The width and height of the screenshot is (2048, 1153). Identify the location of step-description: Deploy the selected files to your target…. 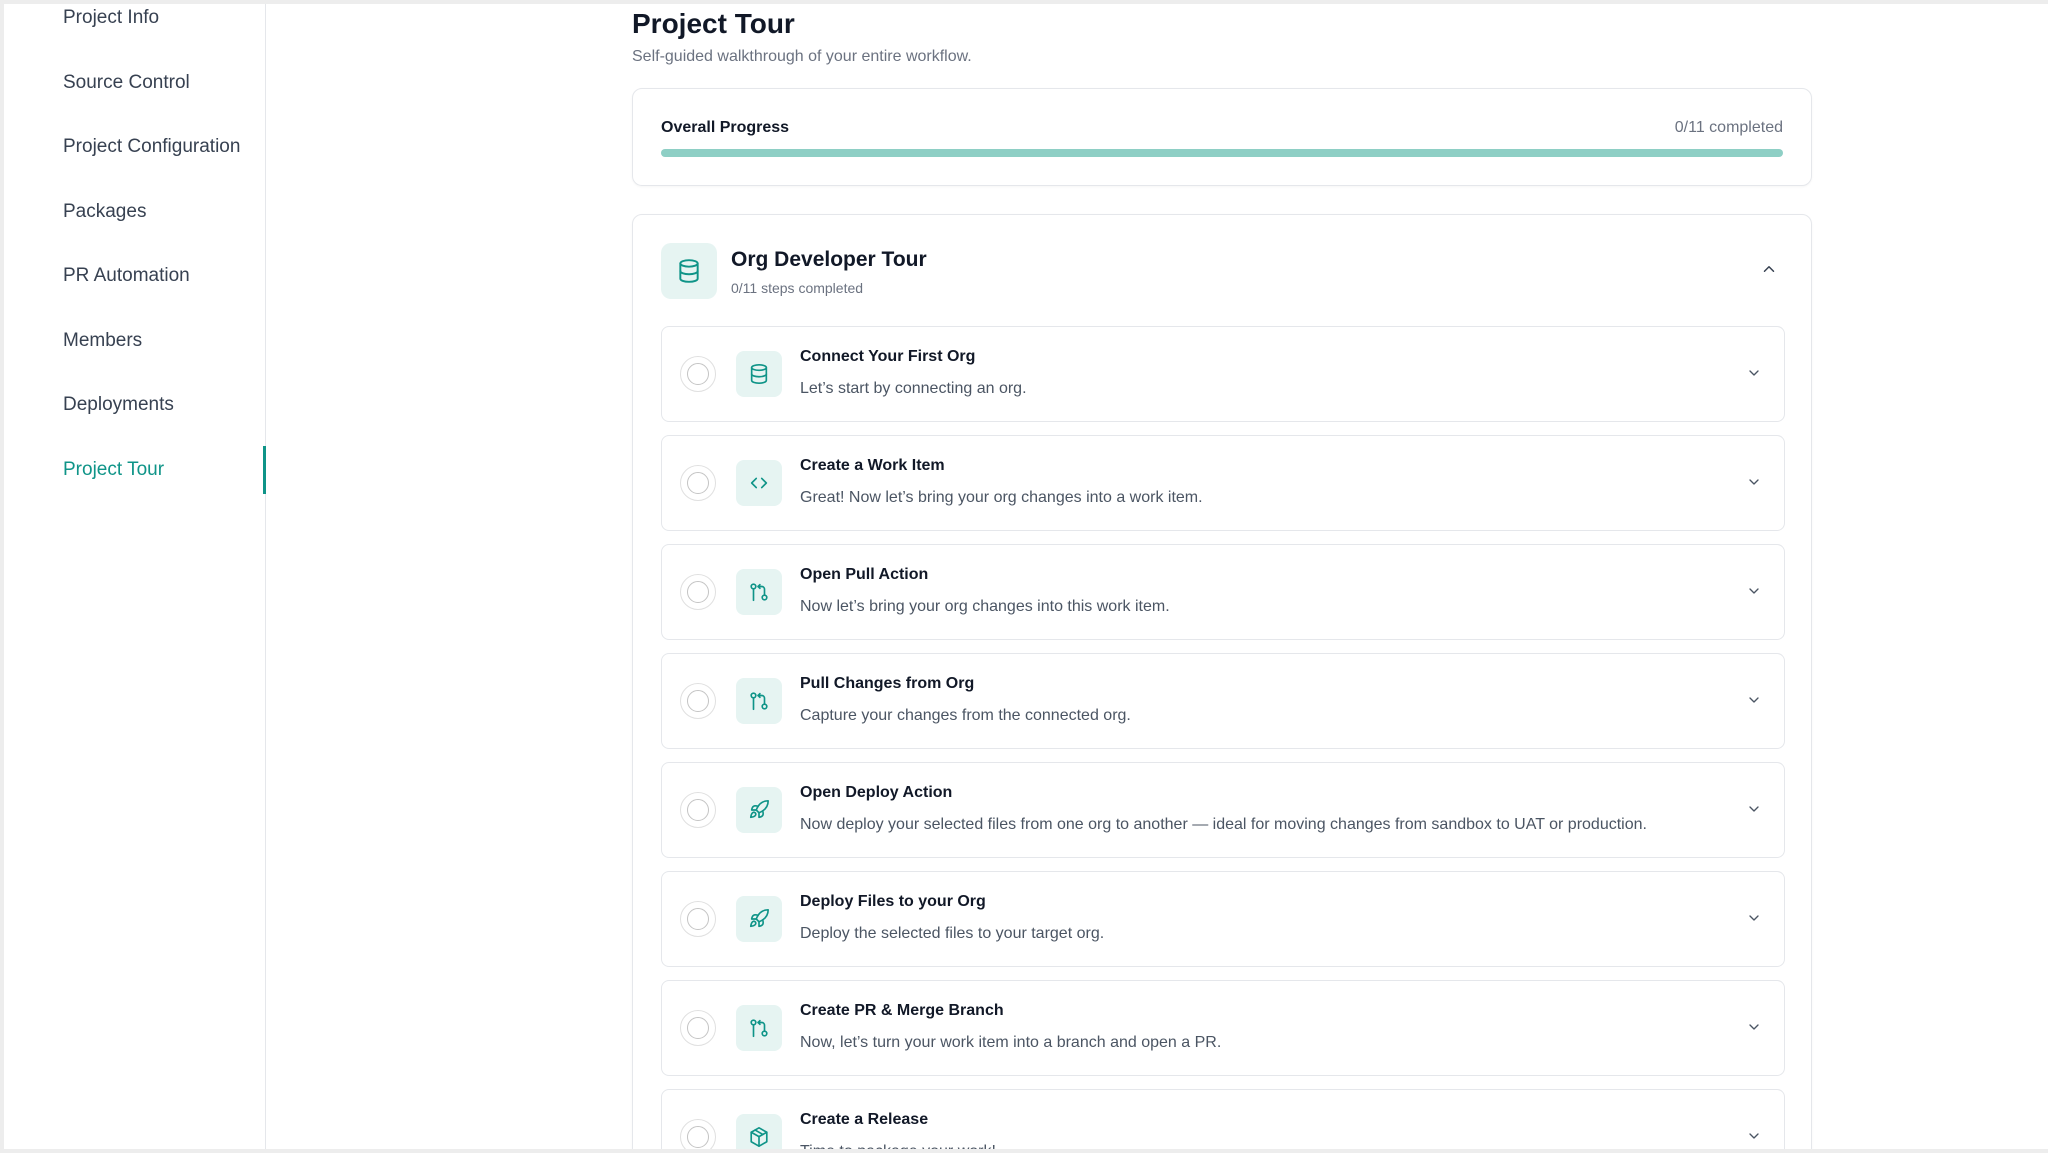
(952, 933).